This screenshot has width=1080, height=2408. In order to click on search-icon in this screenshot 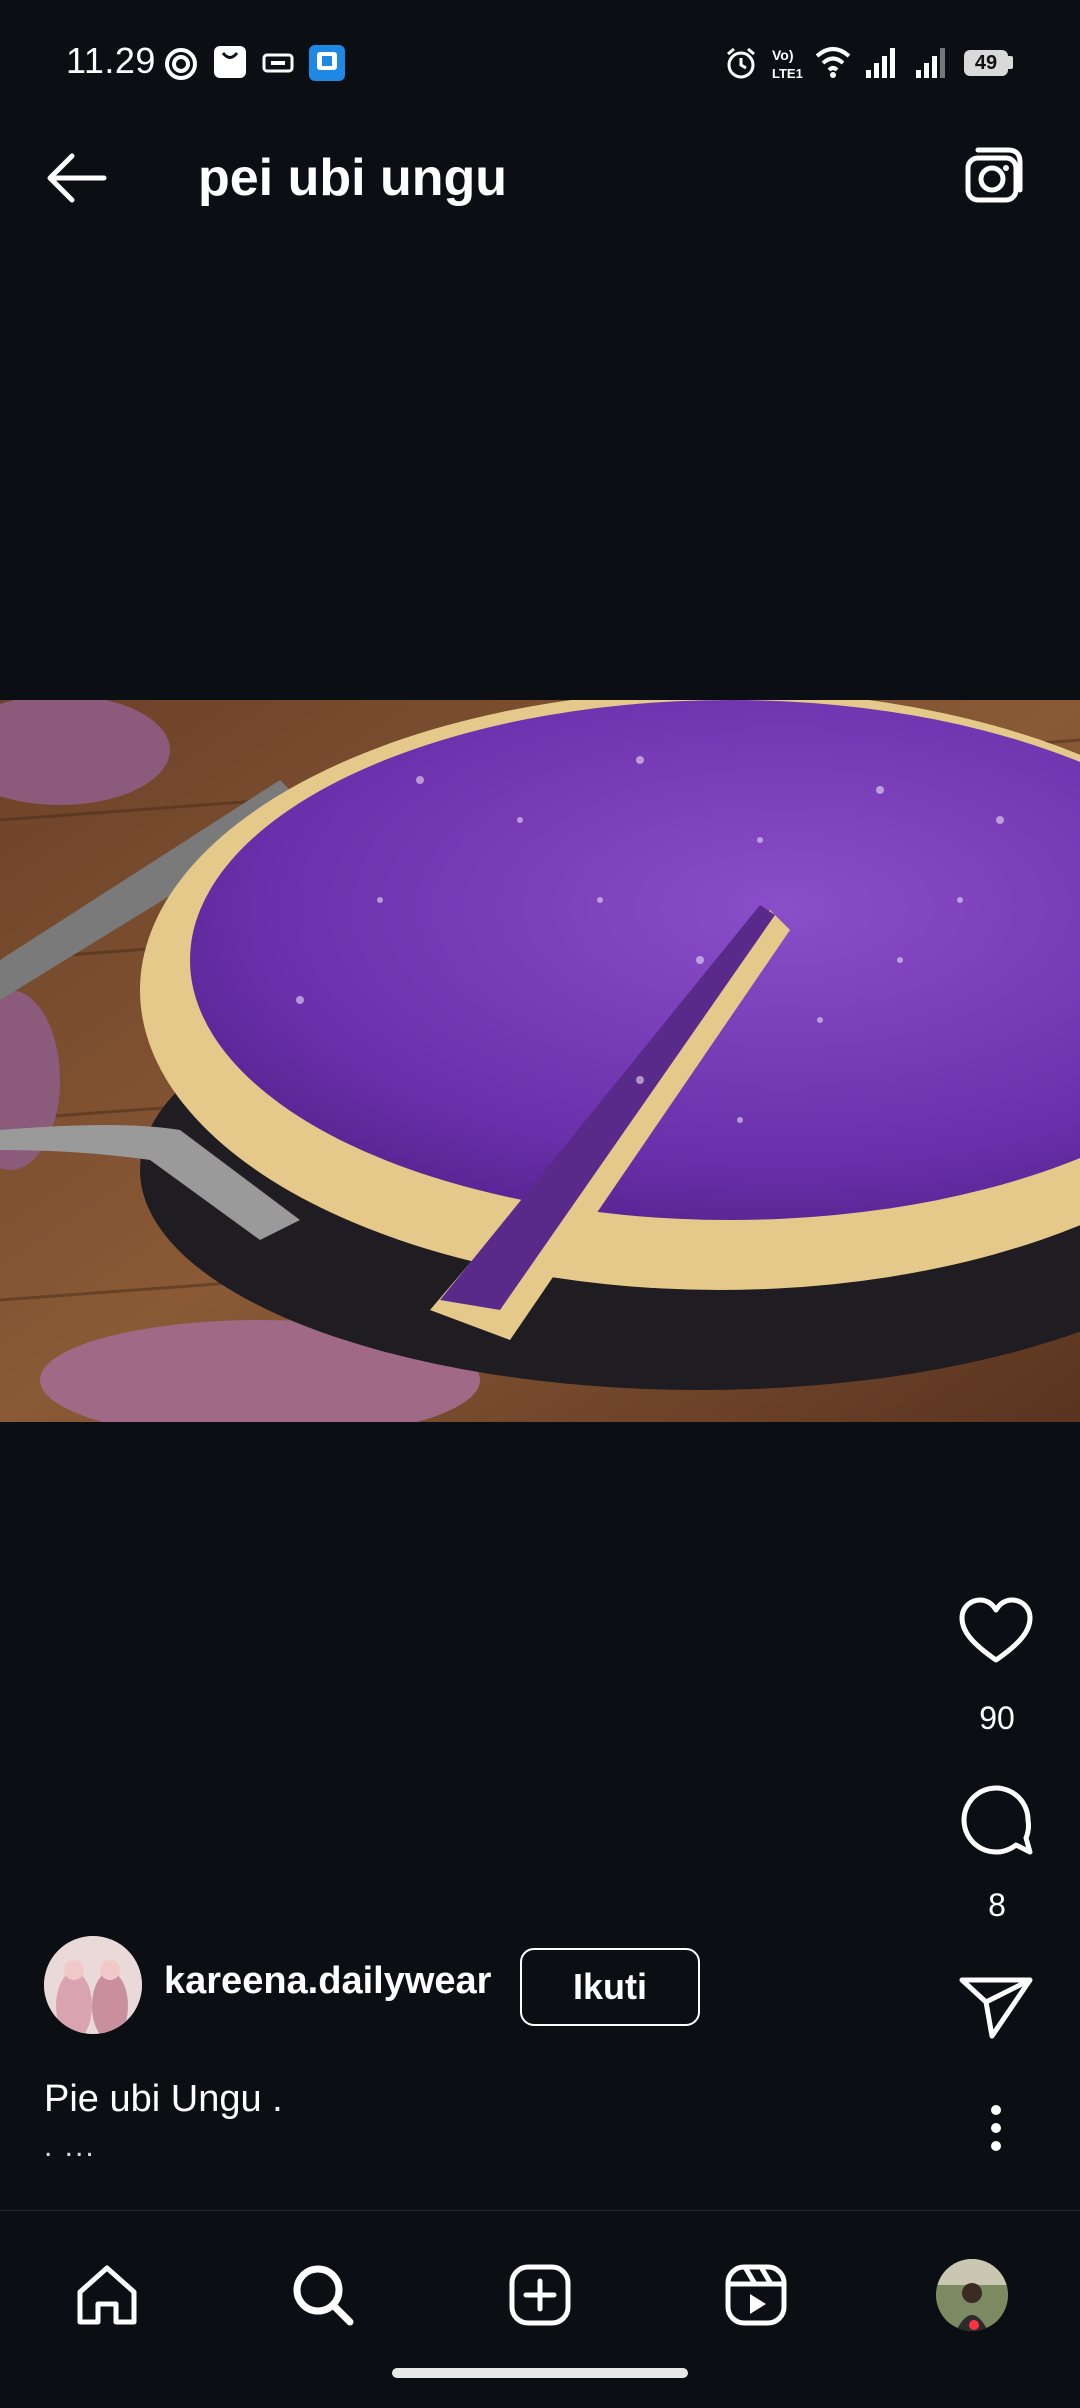, I will do `click(323, 2295)`.